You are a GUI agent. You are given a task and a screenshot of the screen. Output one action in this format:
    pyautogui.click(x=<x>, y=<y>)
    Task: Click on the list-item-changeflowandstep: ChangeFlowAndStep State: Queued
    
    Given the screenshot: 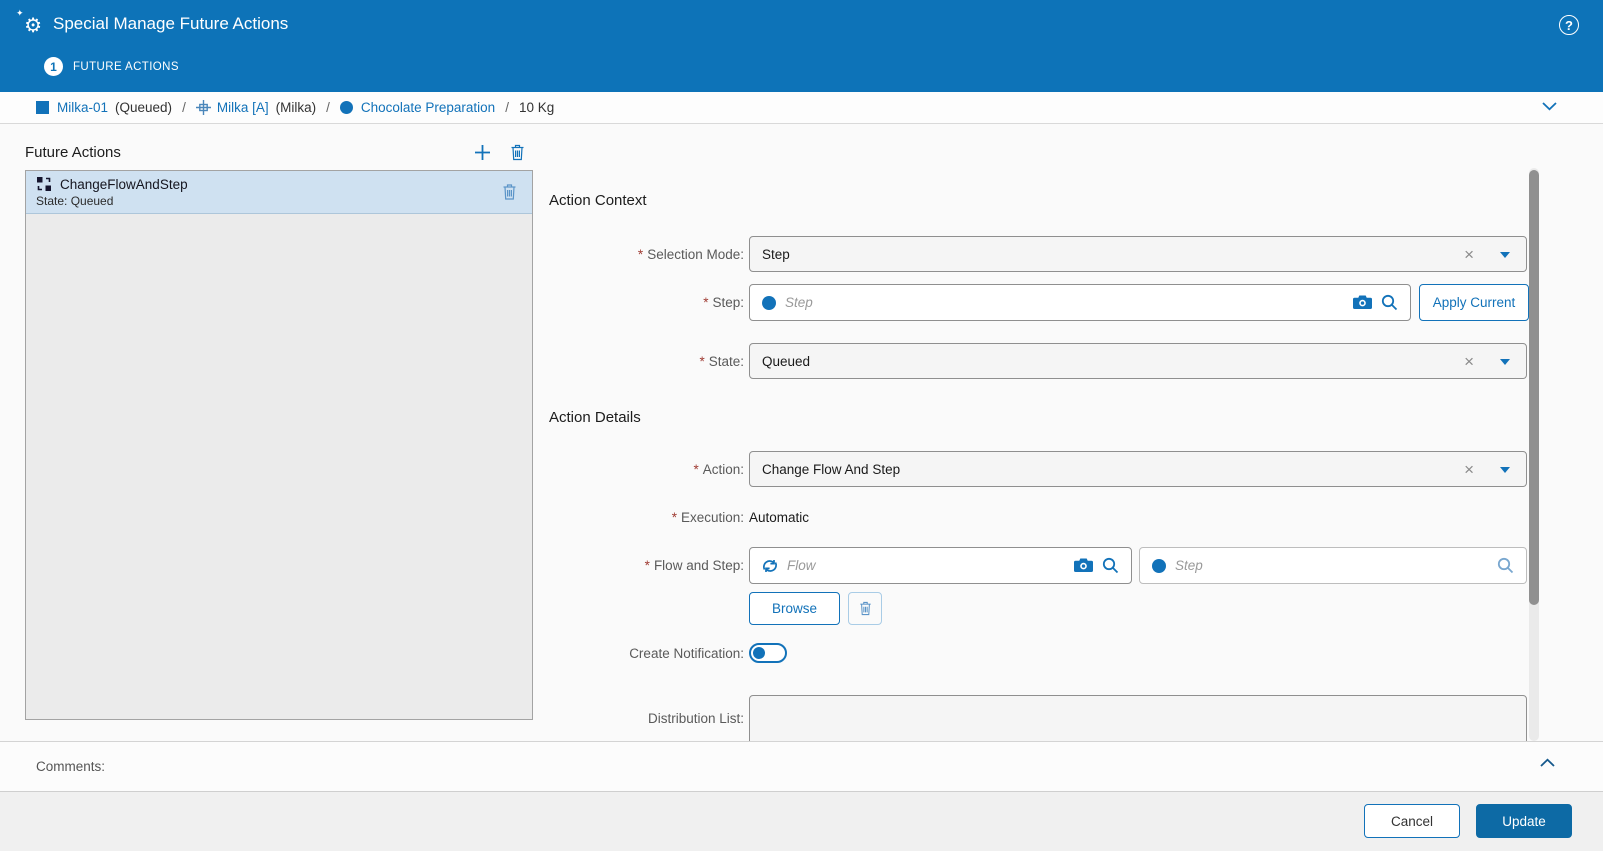 What is the action you would take?
    pyautogui.click(x=279, y=192)
    